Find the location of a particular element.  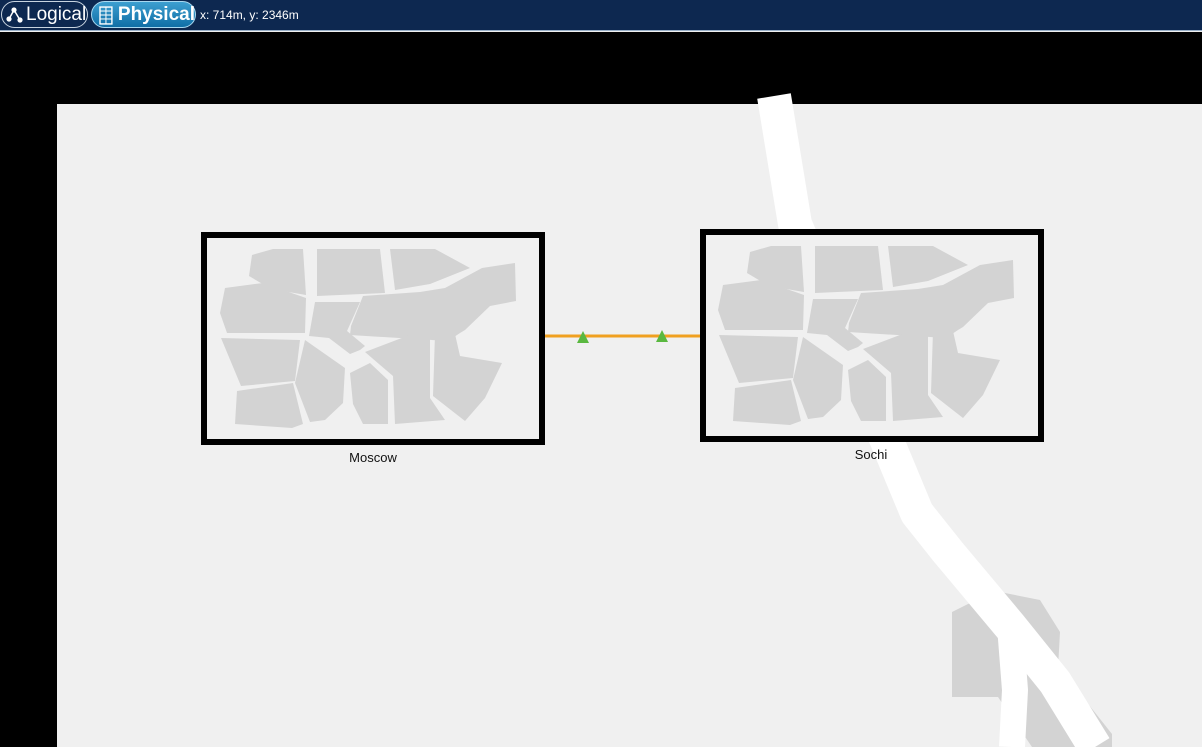

site-label-sochi: Sochi is located at coordinates (871, 454).